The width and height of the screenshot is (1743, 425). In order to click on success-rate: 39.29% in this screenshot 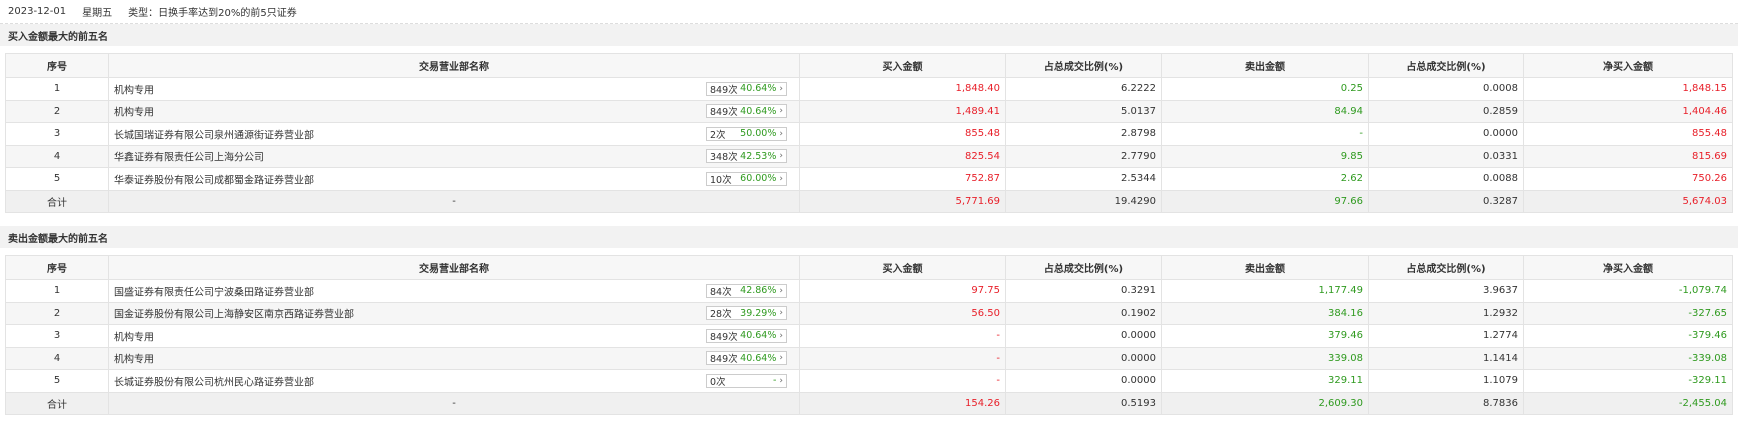, I will do `click(758, 313)`.